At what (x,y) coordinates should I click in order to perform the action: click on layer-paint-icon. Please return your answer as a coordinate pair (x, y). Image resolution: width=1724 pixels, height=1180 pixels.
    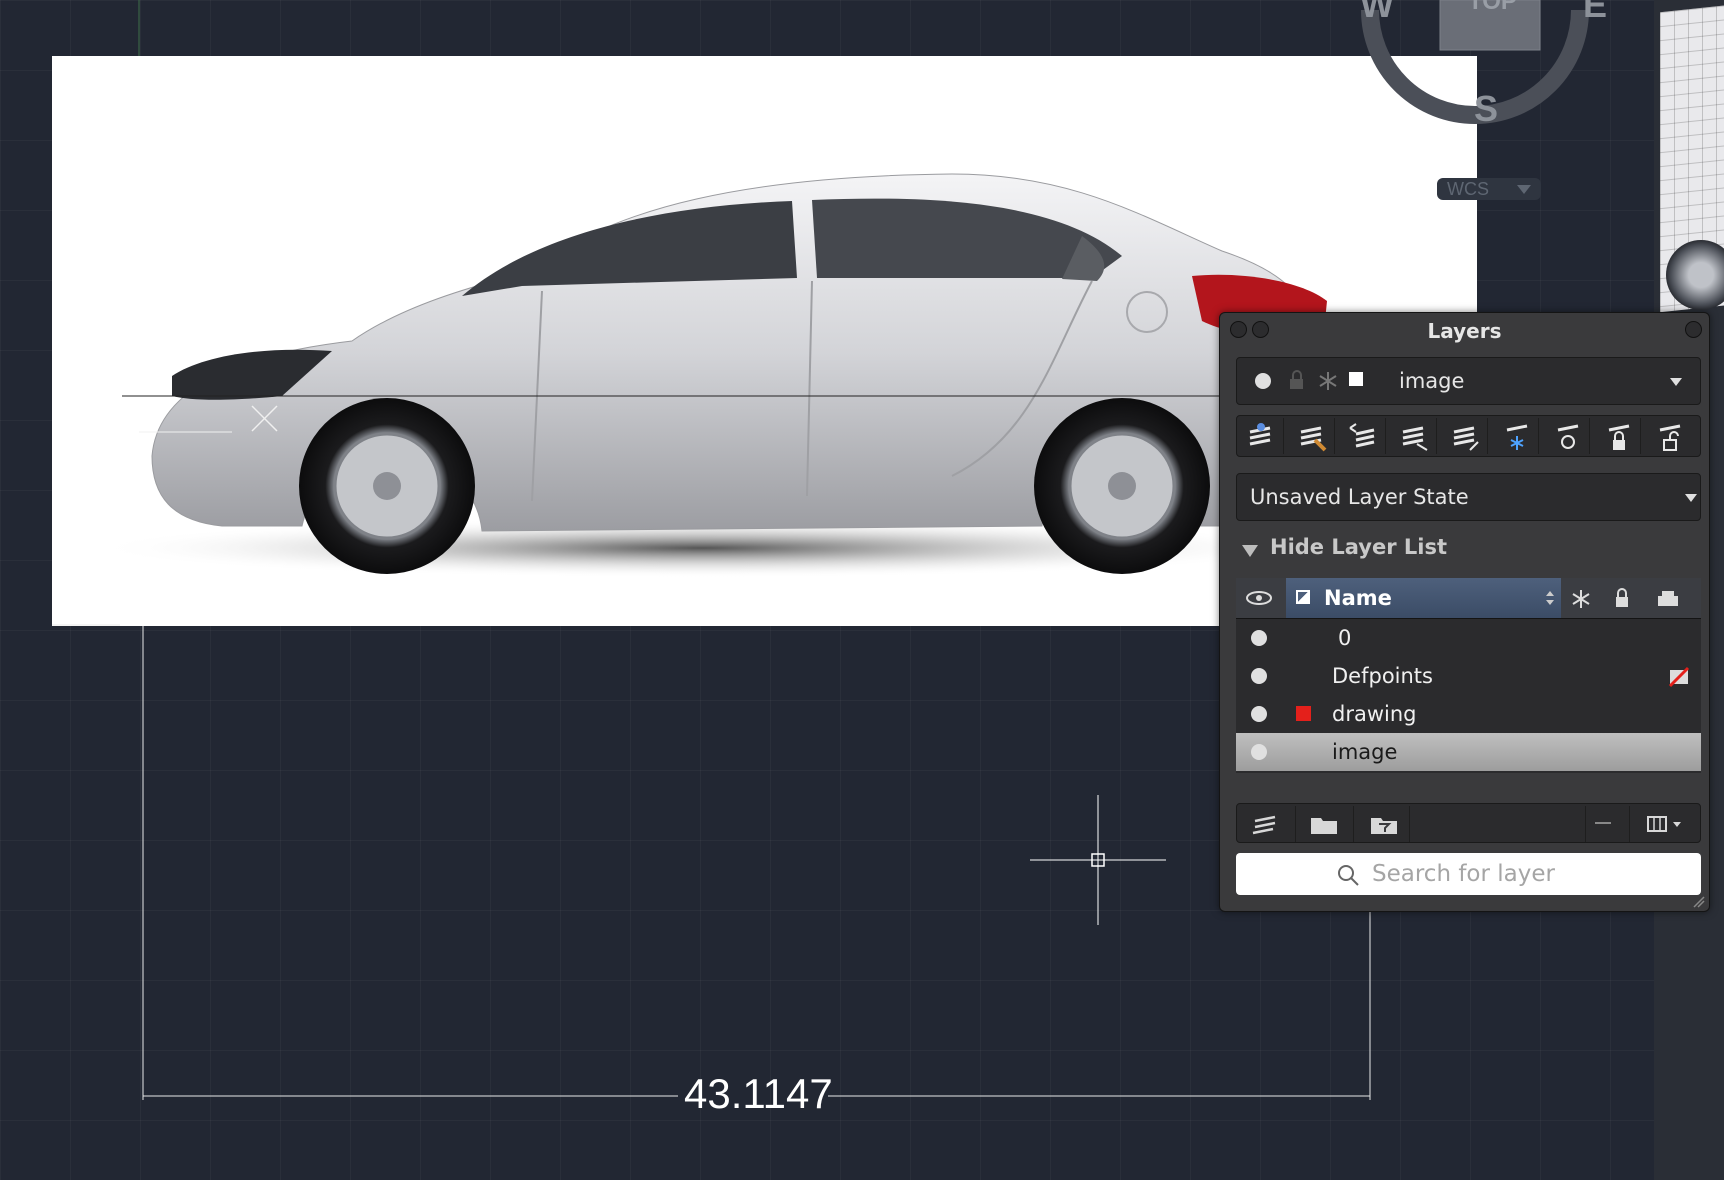
    Looking at the image, I should click on (1313, 439).